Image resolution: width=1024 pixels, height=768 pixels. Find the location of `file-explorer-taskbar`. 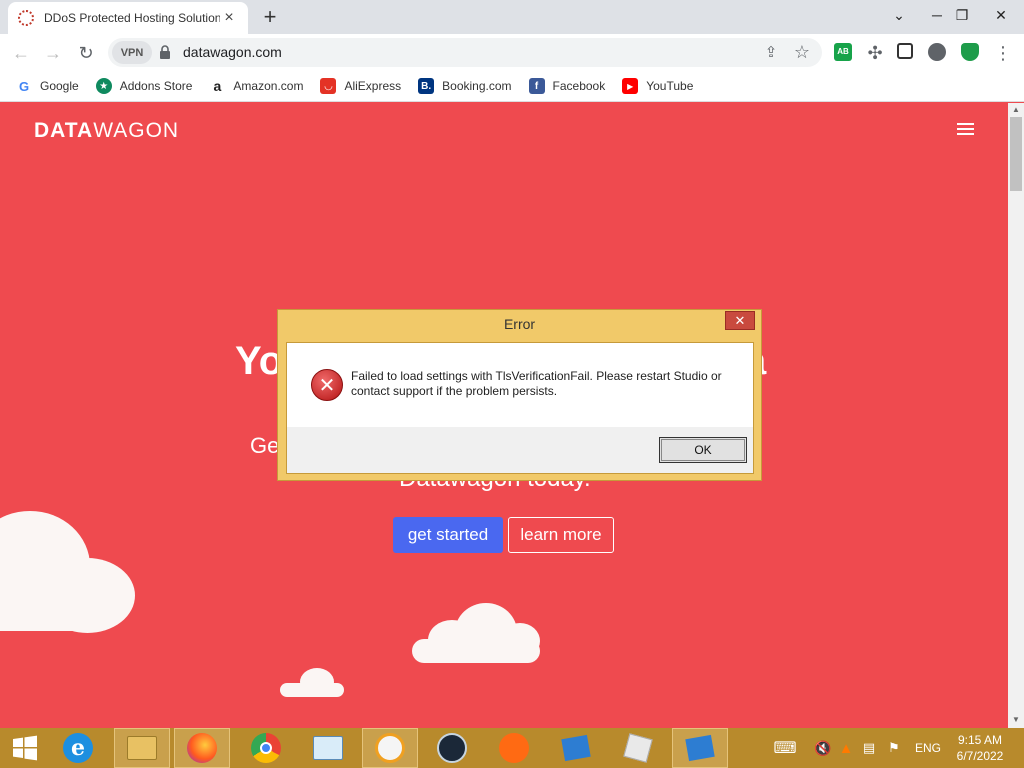

file-explorer-taskbar is located at coordinates (142, 748).